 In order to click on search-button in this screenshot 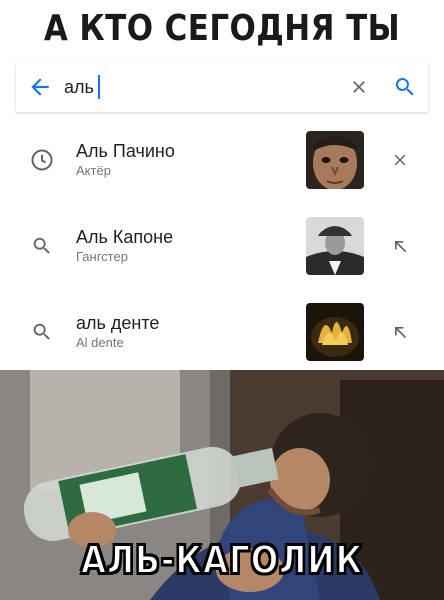, I will do `click(405, 87)`.